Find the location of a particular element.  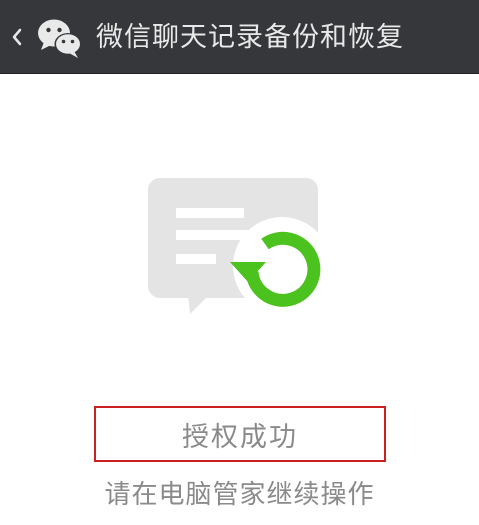

status-highlight-box: 授权成功 is located at coordinates (240, 434).